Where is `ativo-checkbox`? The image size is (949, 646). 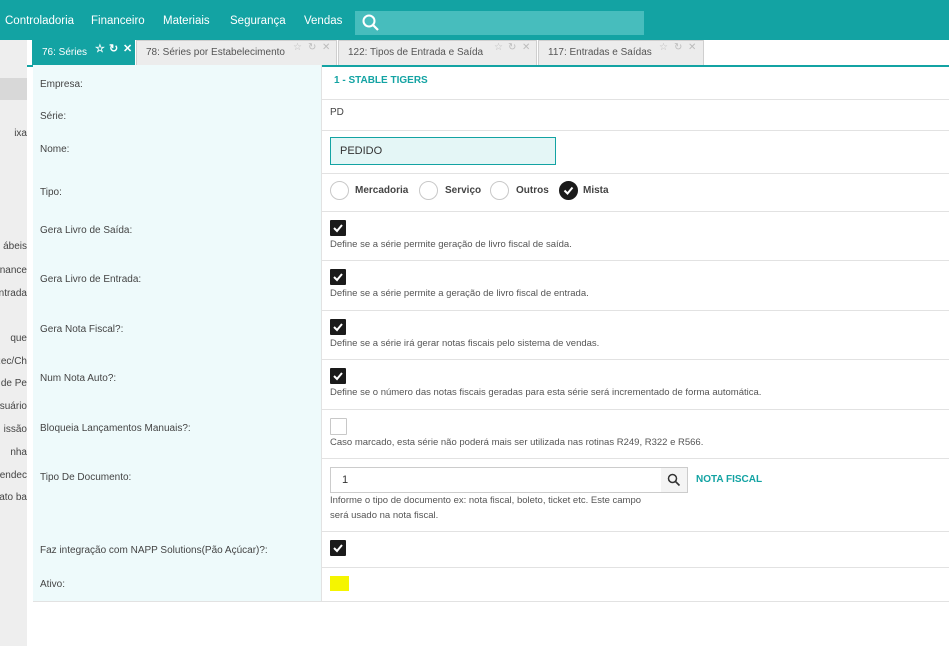 ativo-checkbox is located at coordinates (339, 583).